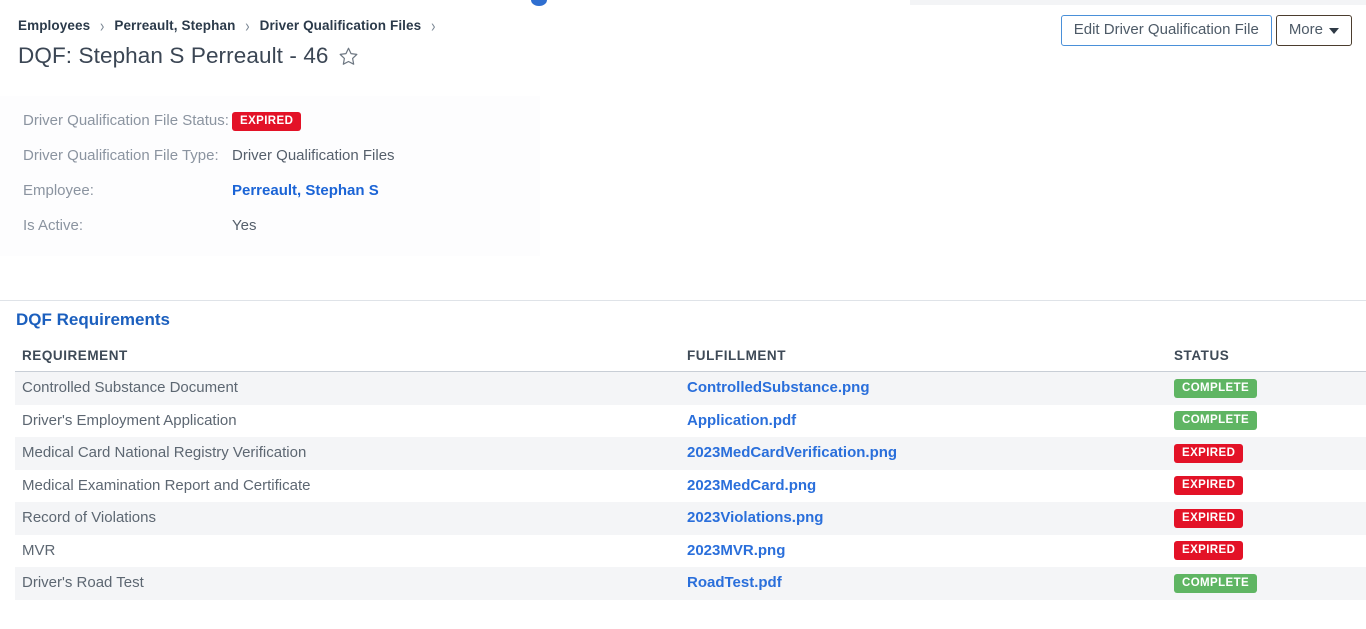 Image resolution: width=1366 pixels, height=629 pixels. Describe the element at coordinates (121, 155) in the screenshot. I see `detail-label-type: Driver Qualification File Type:` at that location.